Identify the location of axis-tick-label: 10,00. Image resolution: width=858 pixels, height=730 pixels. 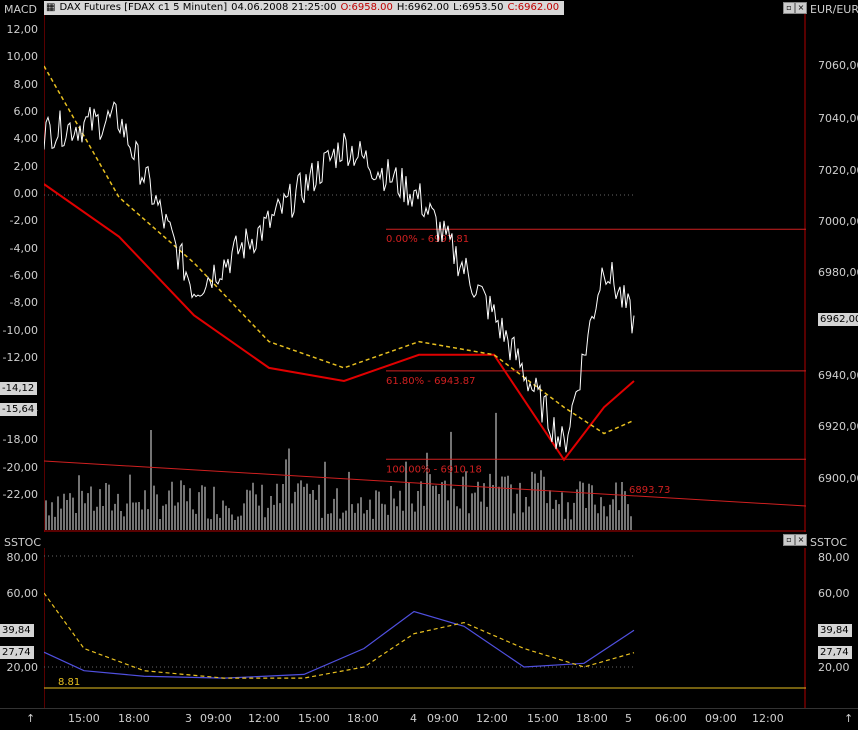
(22, 56).